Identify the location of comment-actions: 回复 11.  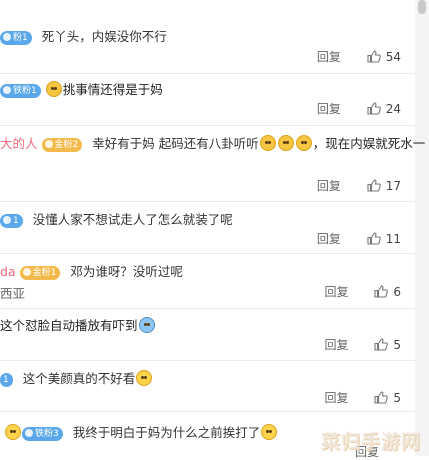
(359, 238).